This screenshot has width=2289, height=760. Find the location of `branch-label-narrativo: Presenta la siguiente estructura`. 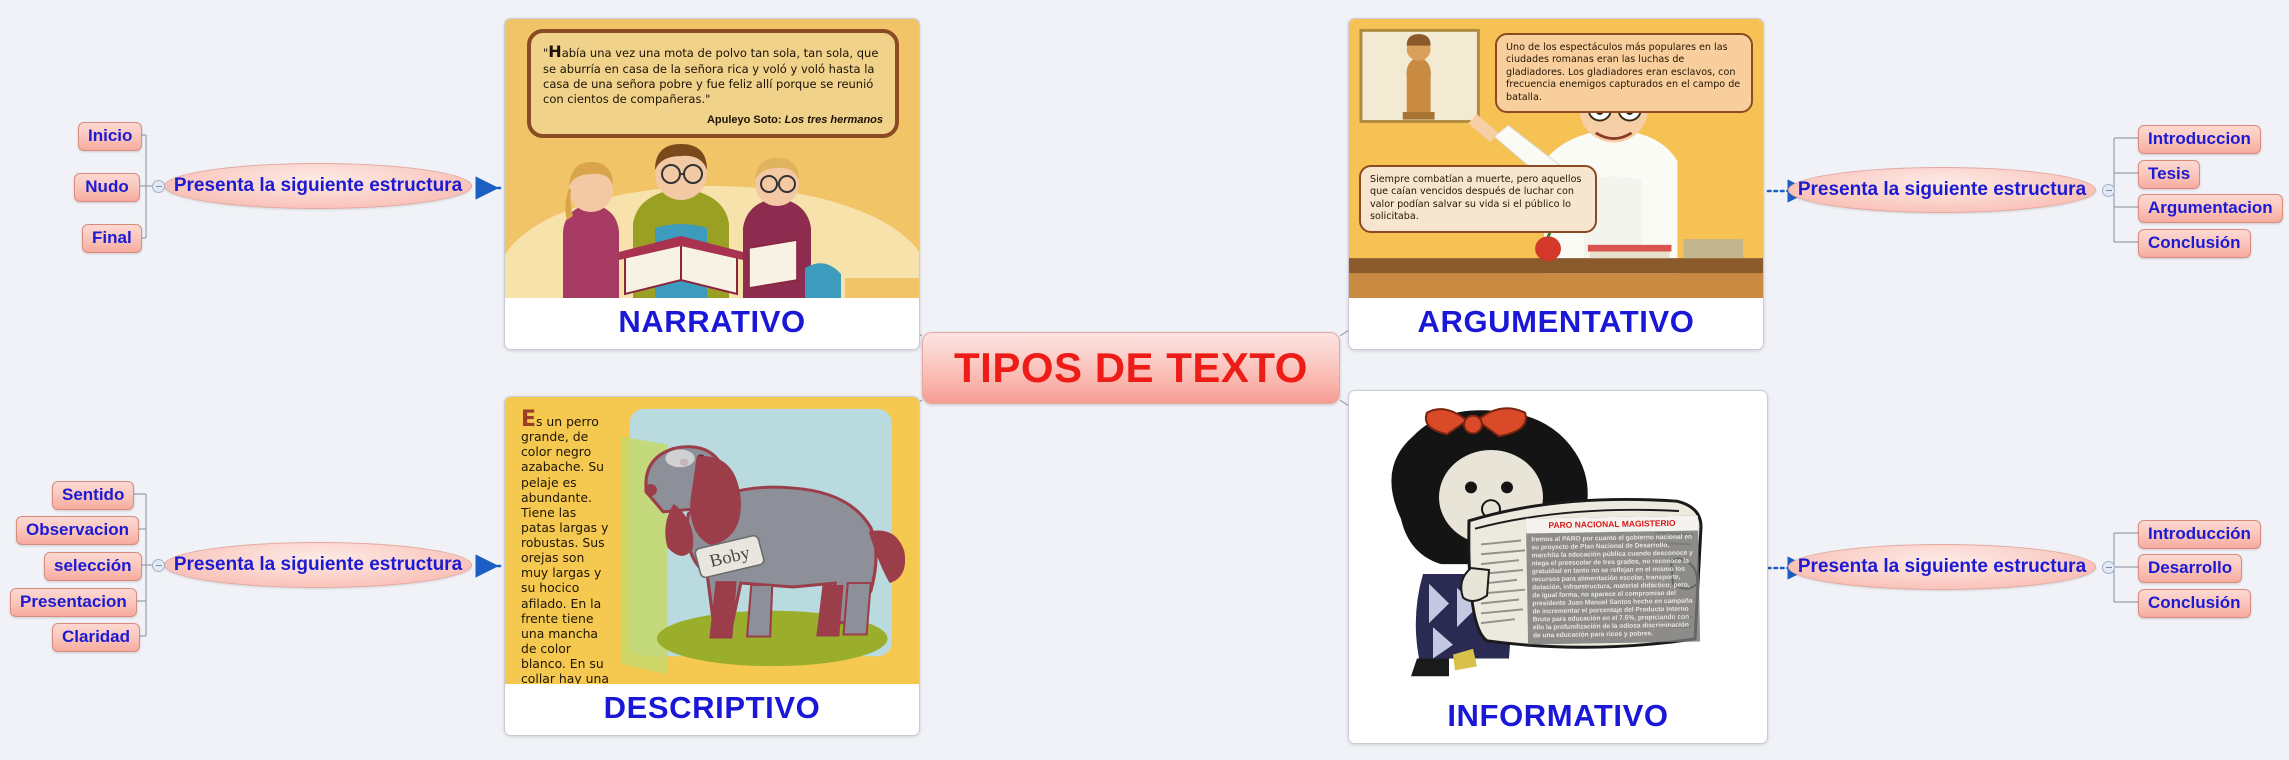

branch-label-narrativo: Presenta la siguiente estructura is located at coordinates (318, 185).